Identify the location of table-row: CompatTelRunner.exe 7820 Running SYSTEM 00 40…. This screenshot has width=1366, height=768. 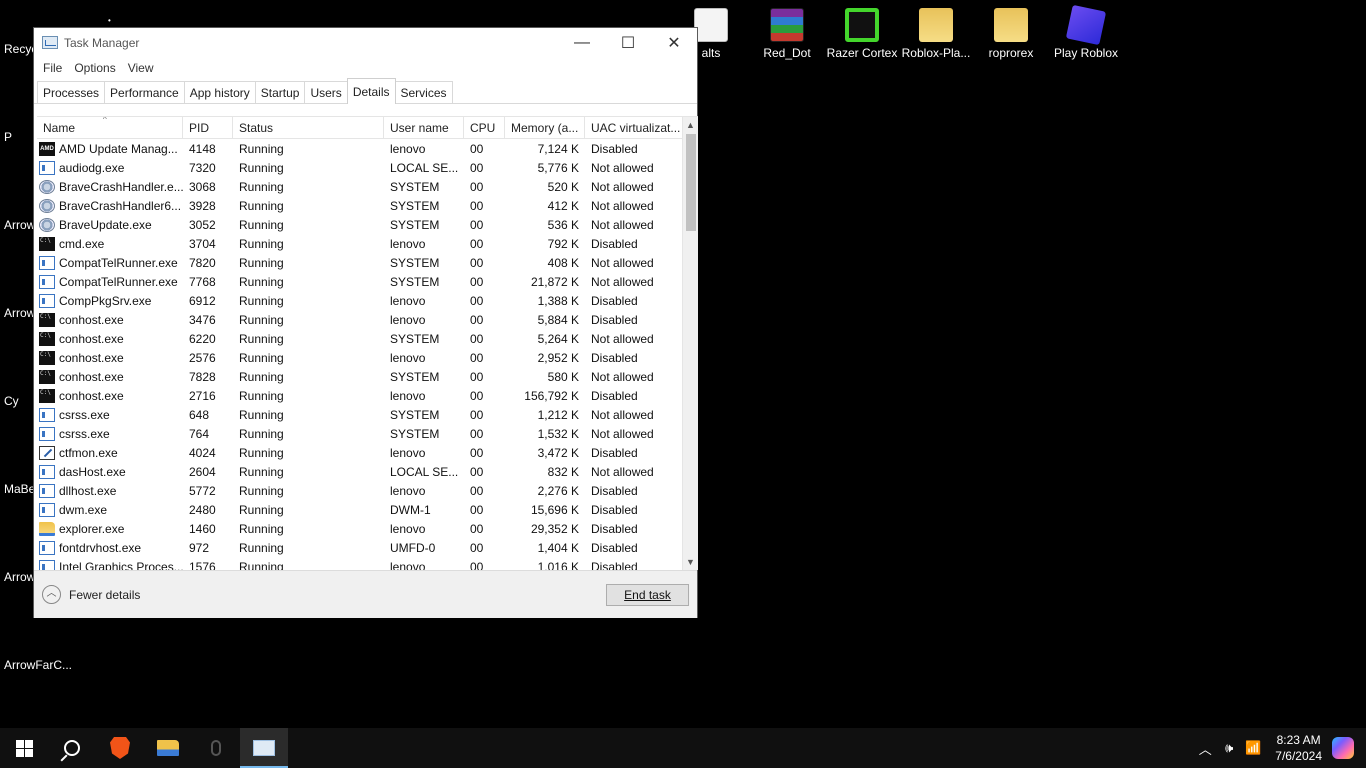
(367, 262).